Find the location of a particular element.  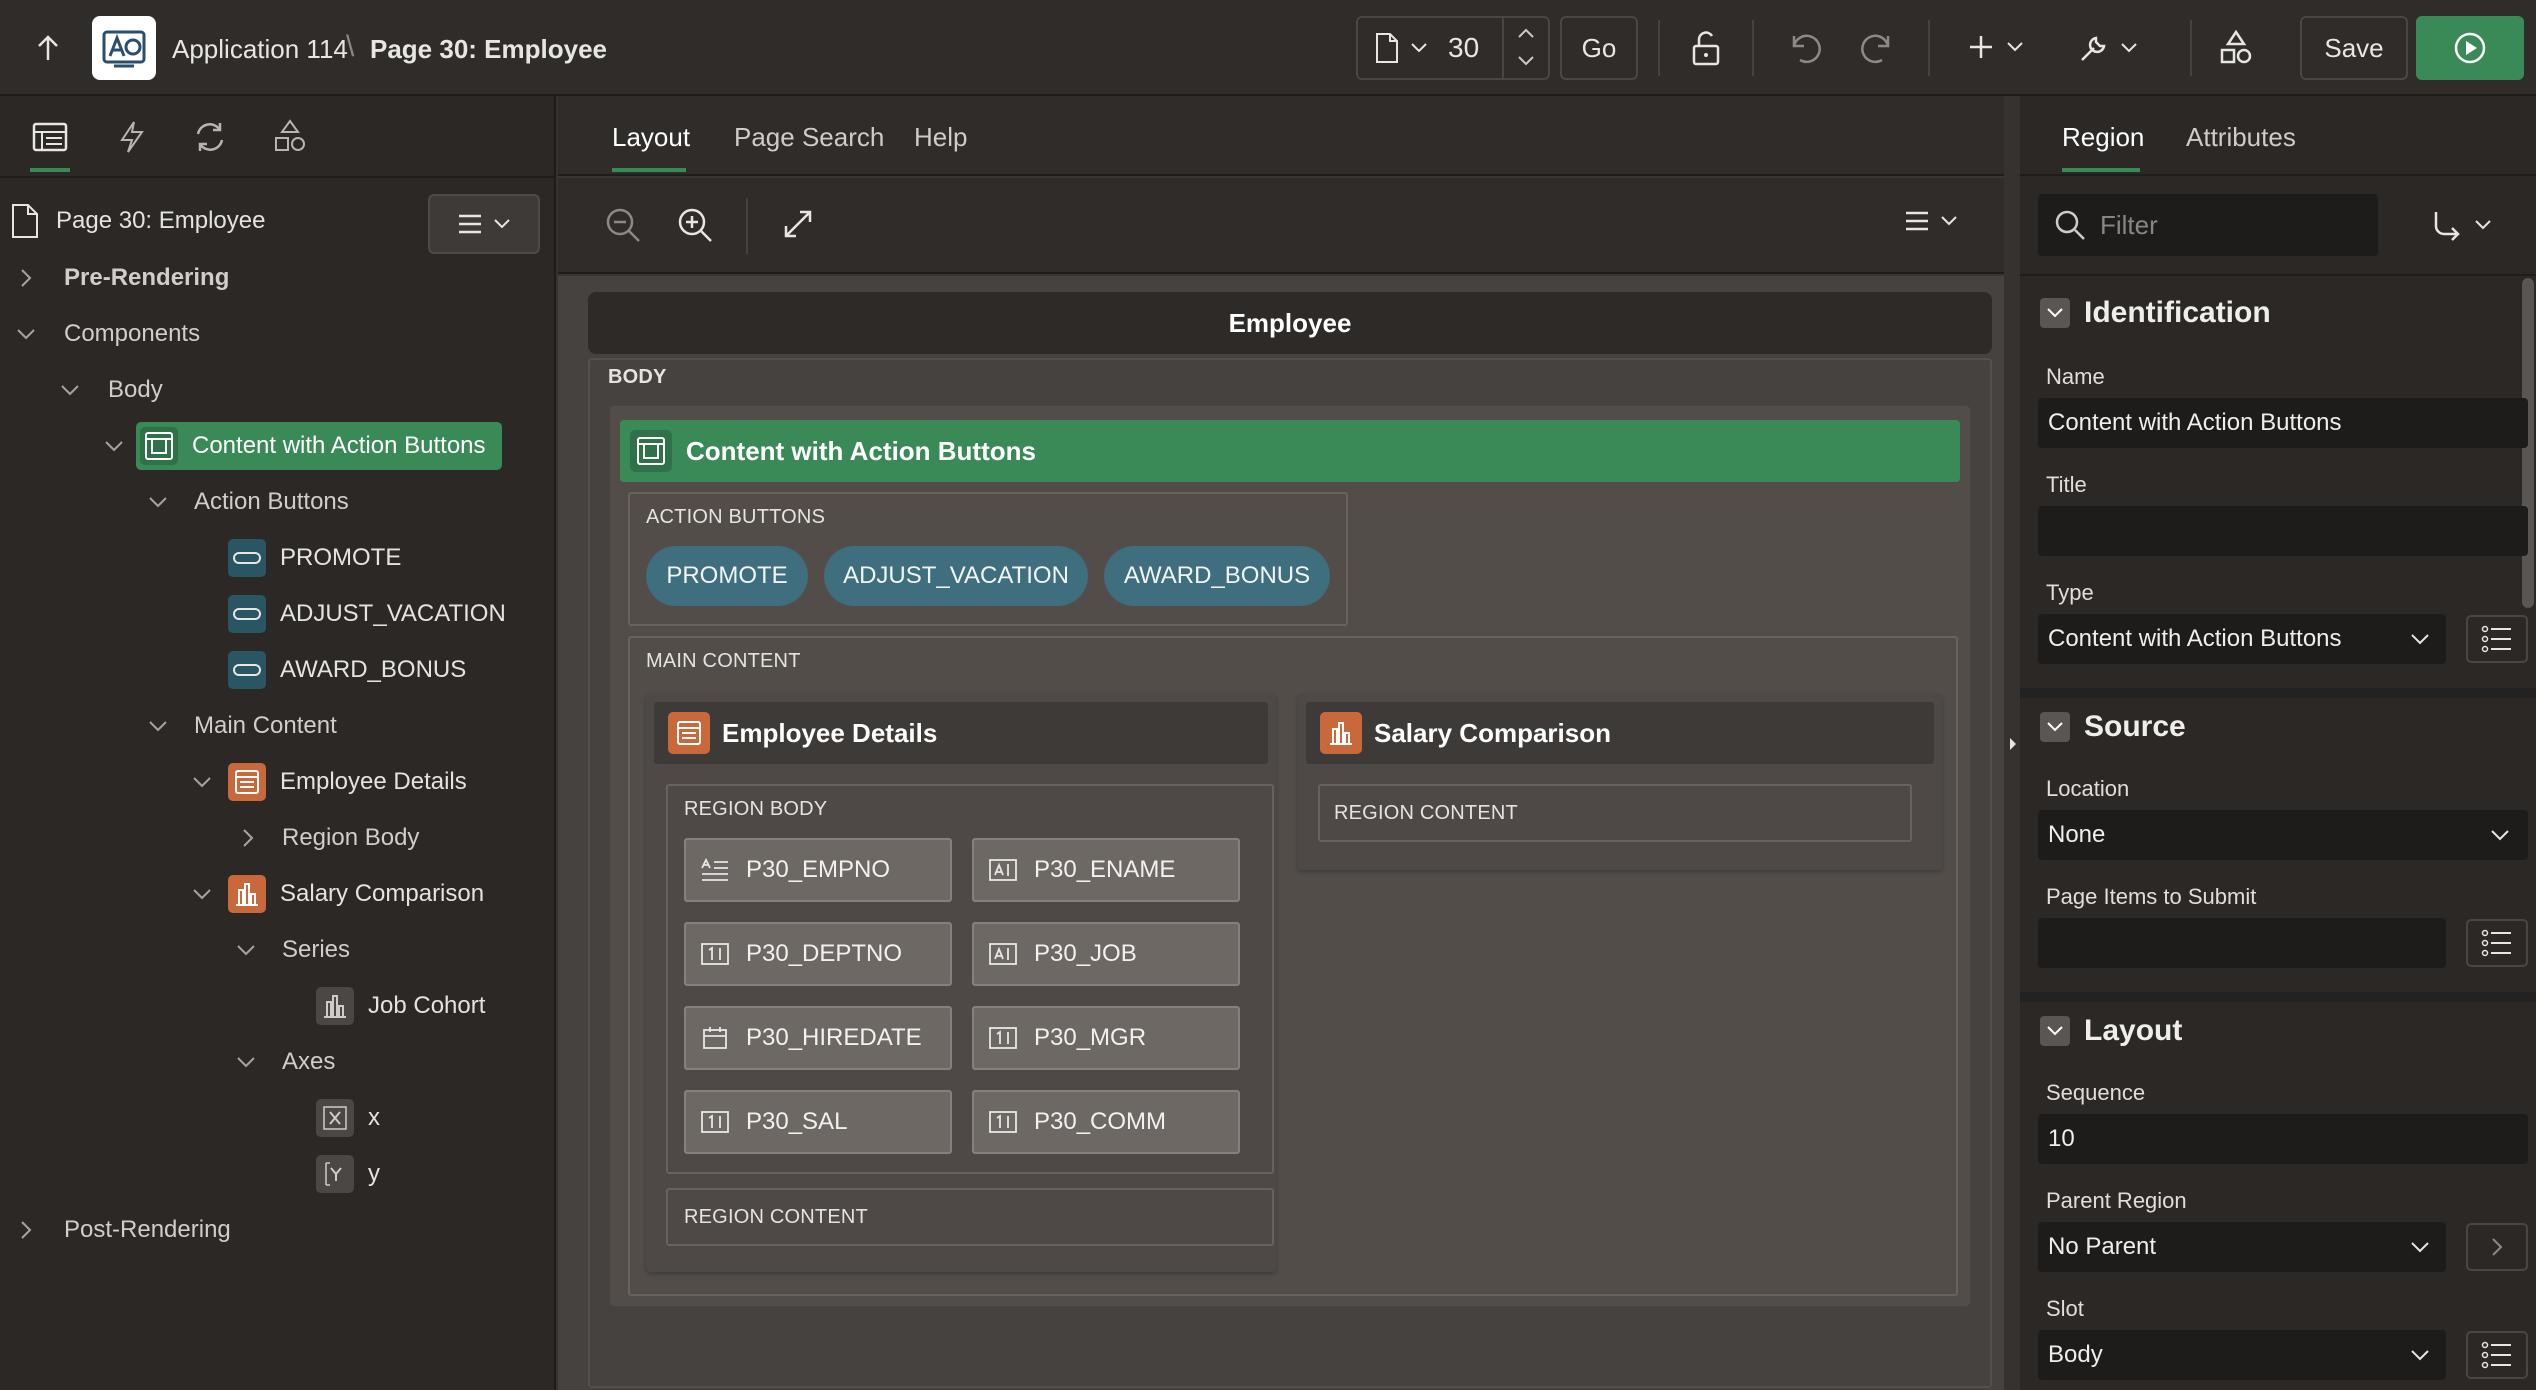

page-selector: 30 is located at coordinates (1453, 48).